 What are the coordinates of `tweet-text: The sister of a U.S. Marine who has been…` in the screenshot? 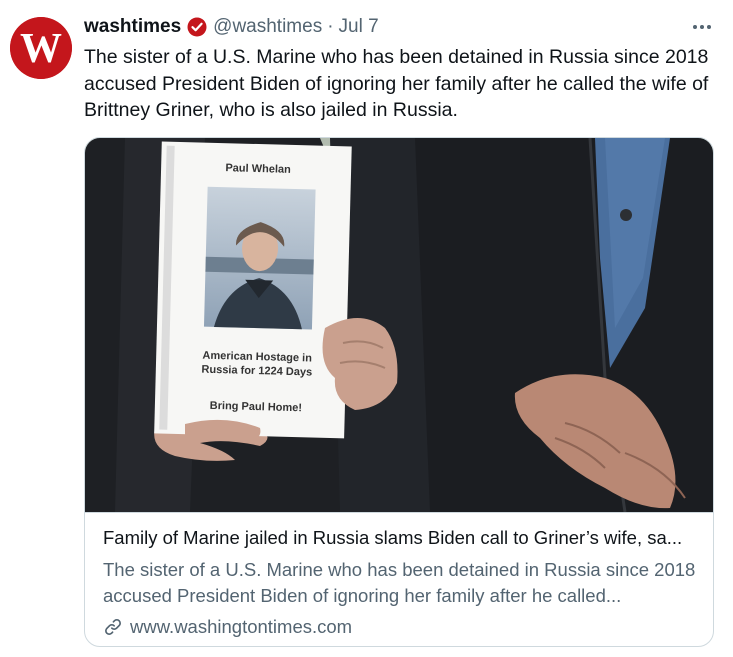 It's located at (396, 83).